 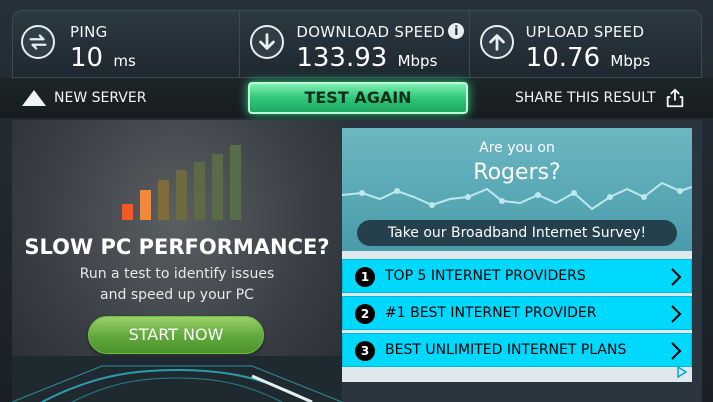 I want to click on ping-unit: ms, so click(x=124, y=61).